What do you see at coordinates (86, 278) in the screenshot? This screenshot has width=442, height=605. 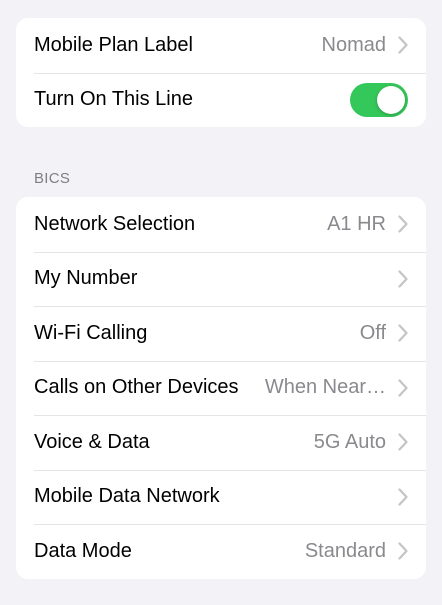 I see `my-number-label: My Number` at bounding box center [86, 278].